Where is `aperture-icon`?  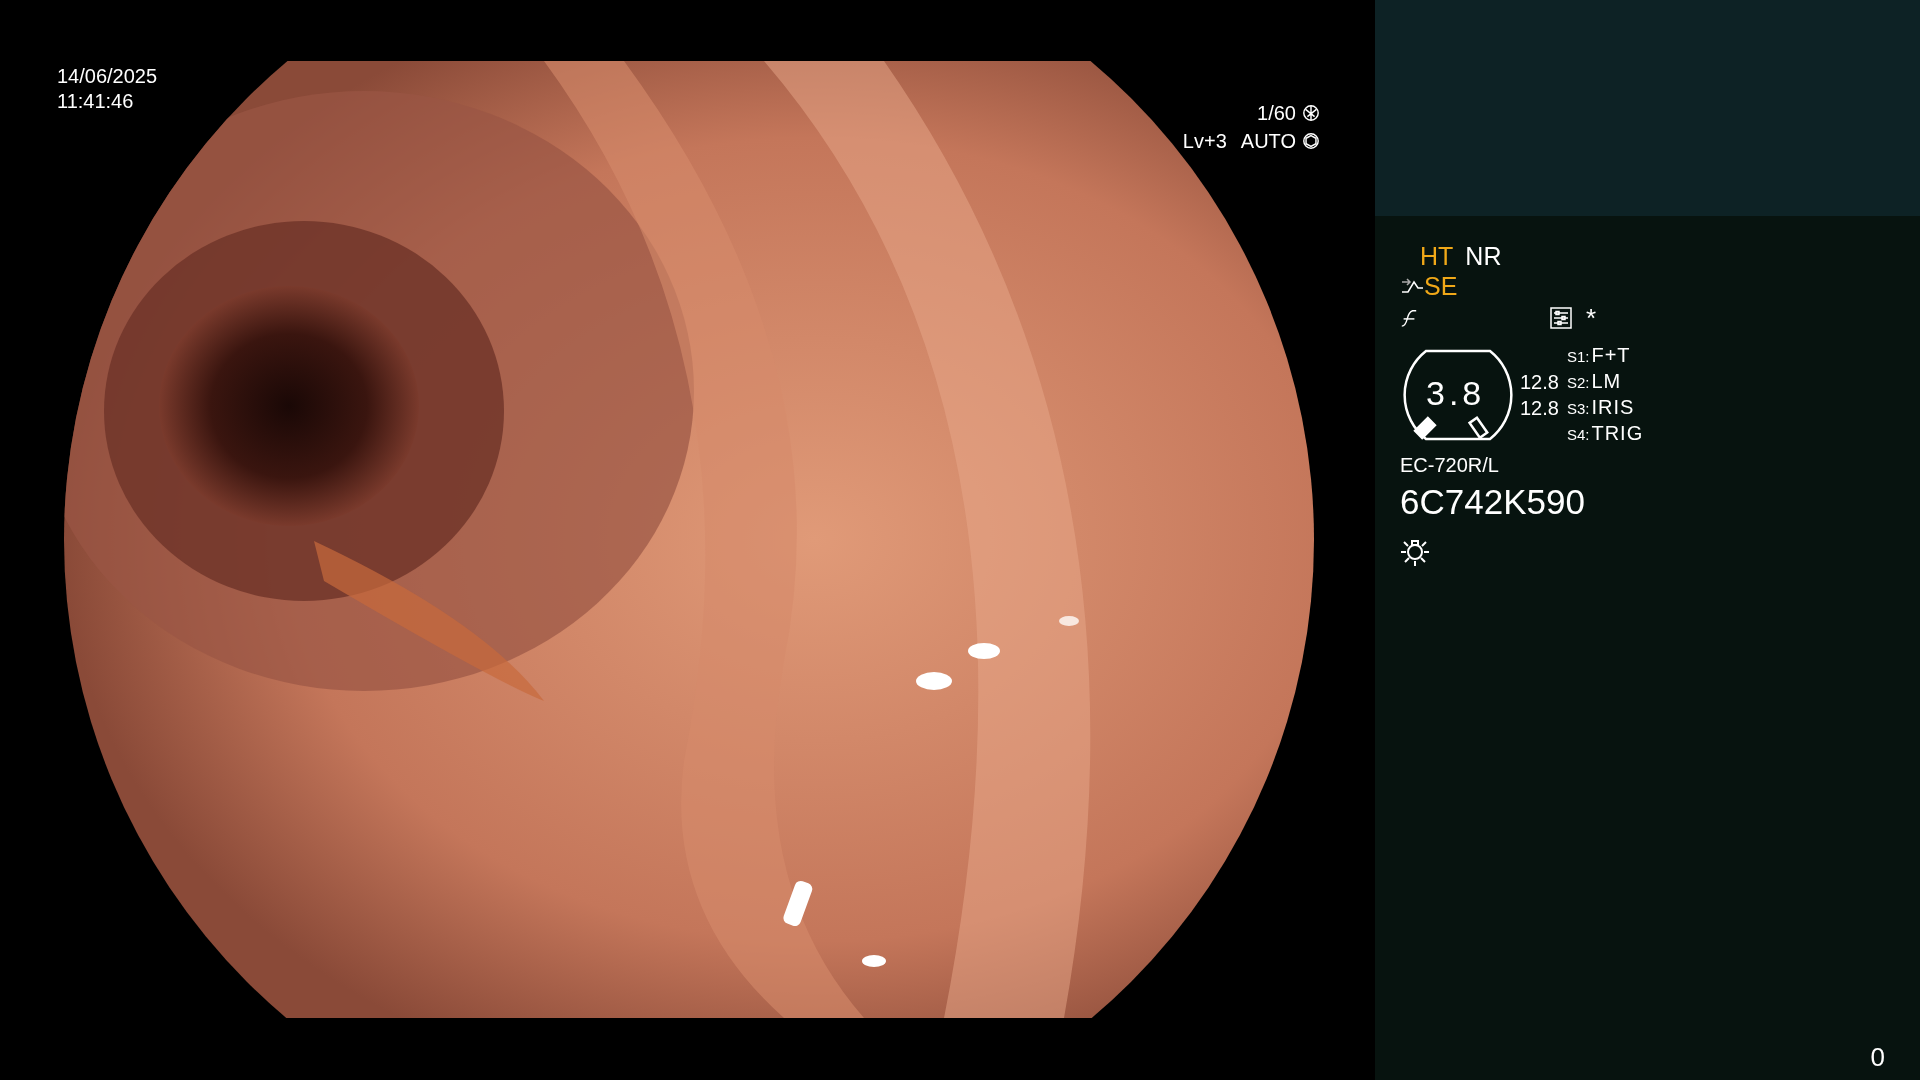
aperture-icon is located at coordinates (1311, 141).